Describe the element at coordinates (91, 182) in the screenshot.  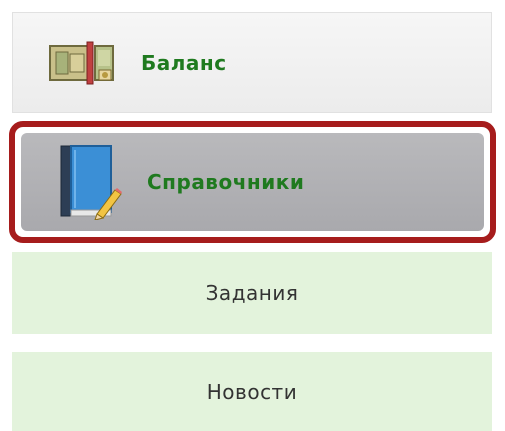
I see `book-pencil-icon` at that location.